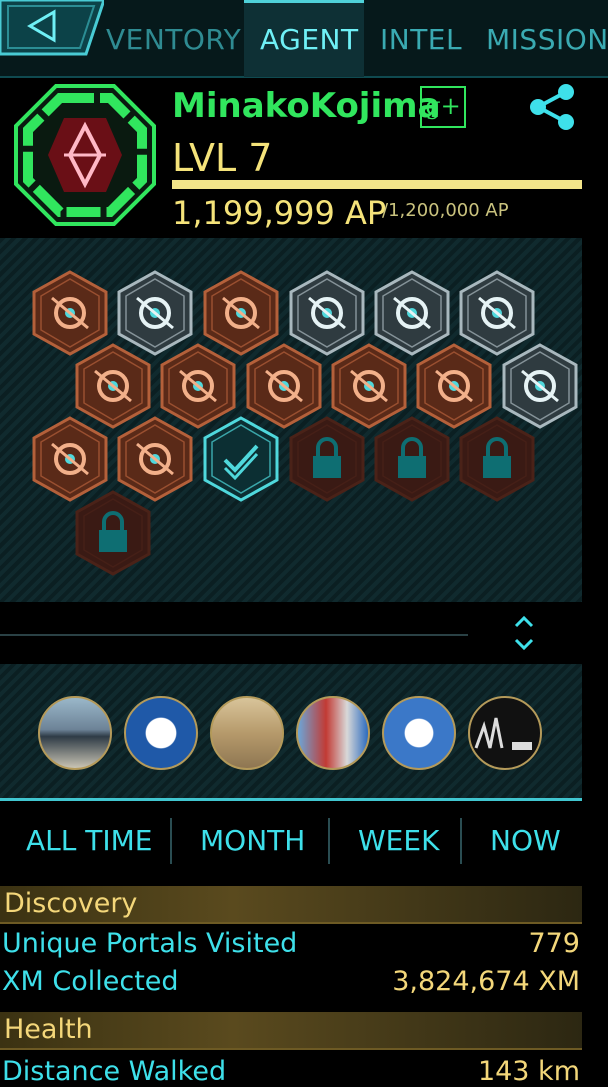 The height and width of the screenshot is (1087, 608). Describe the element at coordinates (377, 184) in the screenshot. I see `level-progress-bar` at that location.